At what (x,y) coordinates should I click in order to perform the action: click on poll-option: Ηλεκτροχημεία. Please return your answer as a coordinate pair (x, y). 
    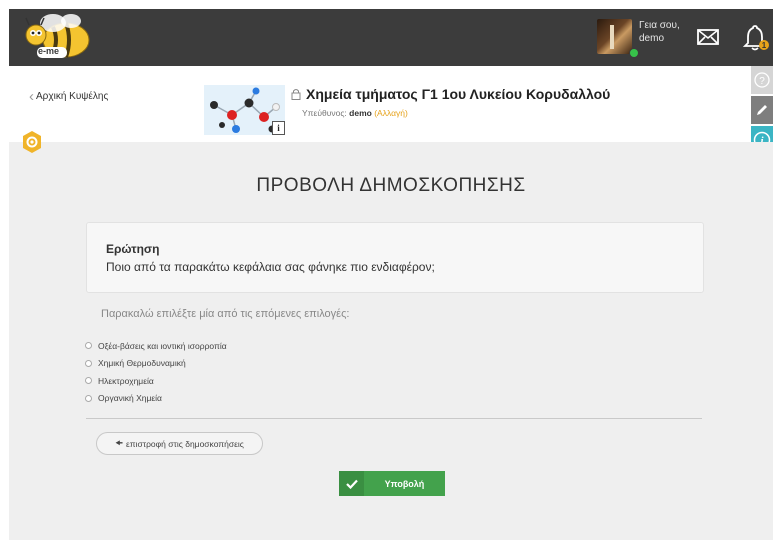
    Looking at the image, I should click on (156, 381).